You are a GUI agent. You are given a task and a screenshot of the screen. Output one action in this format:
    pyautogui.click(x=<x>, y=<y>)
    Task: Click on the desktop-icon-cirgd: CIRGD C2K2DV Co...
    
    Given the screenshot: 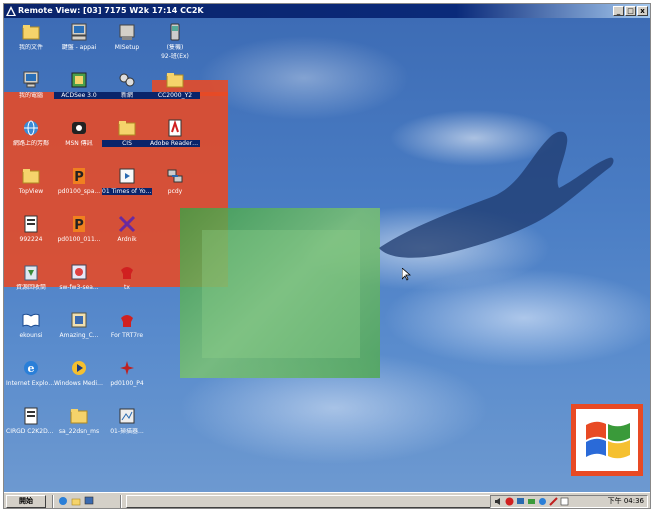 What is the action you would take?
    pyautogui.click(x=31, y=420)
    